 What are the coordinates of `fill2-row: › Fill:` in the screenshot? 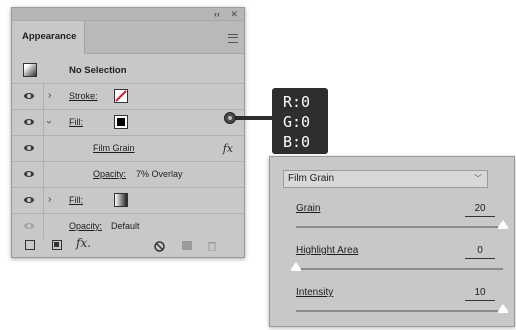 It's located at (128, 201).